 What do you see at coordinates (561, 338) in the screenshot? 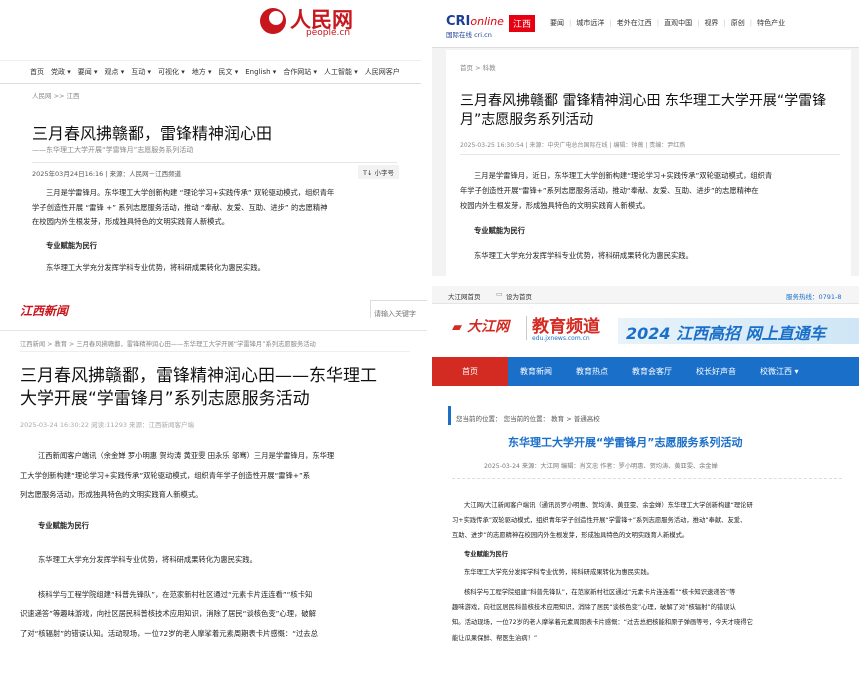
I see `channel-url: edu.jxnews.com.cn` at bounding box center [561, 338].